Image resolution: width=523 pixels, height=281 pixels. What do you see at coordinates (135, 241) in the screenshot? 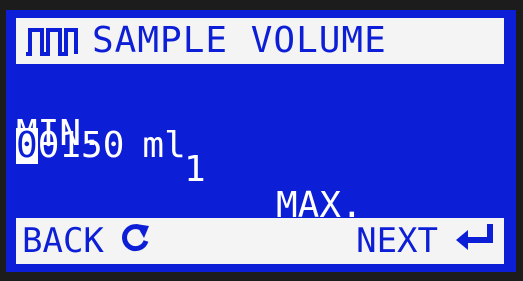
I see `refresh-icon` at bounding box center [135, 241].